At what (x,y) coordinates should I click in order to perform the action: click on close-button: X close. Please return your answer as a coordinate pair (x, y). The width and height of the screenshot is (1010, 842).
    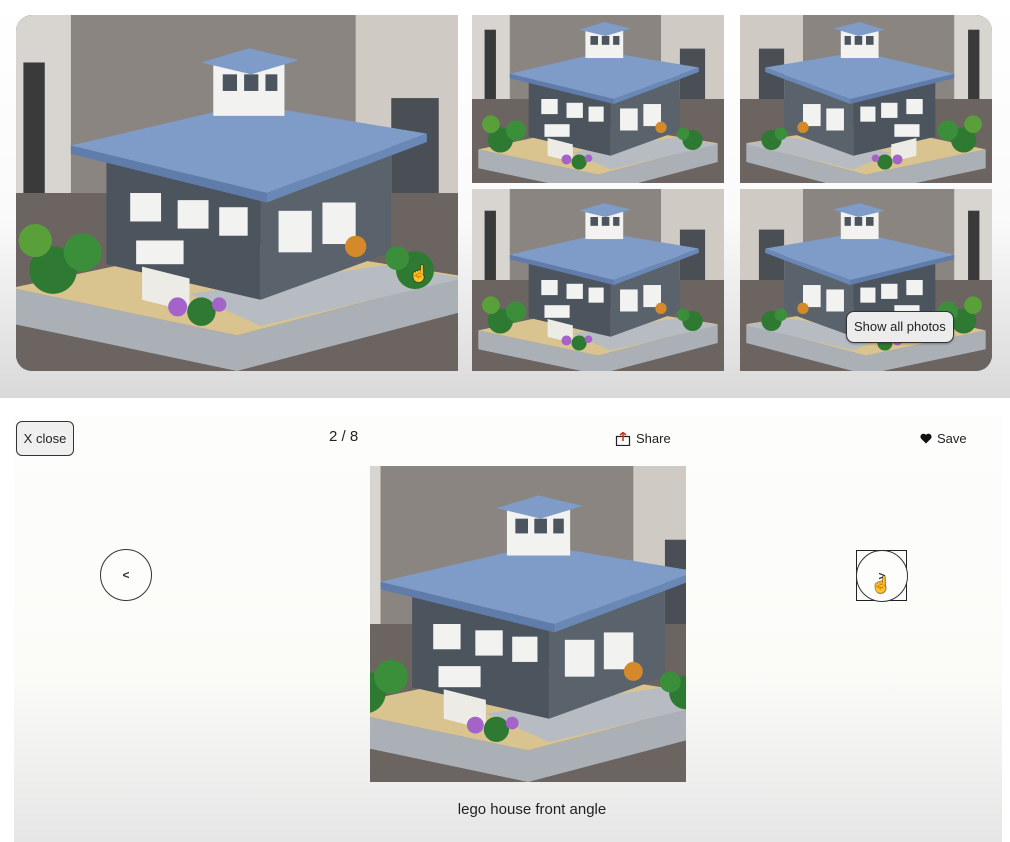
    Looking at the image, I should click on (45, 438).